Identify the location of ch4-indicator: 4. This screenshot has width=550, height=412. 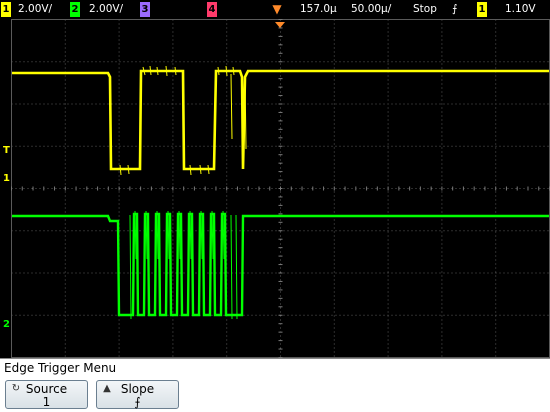
(212, 9).